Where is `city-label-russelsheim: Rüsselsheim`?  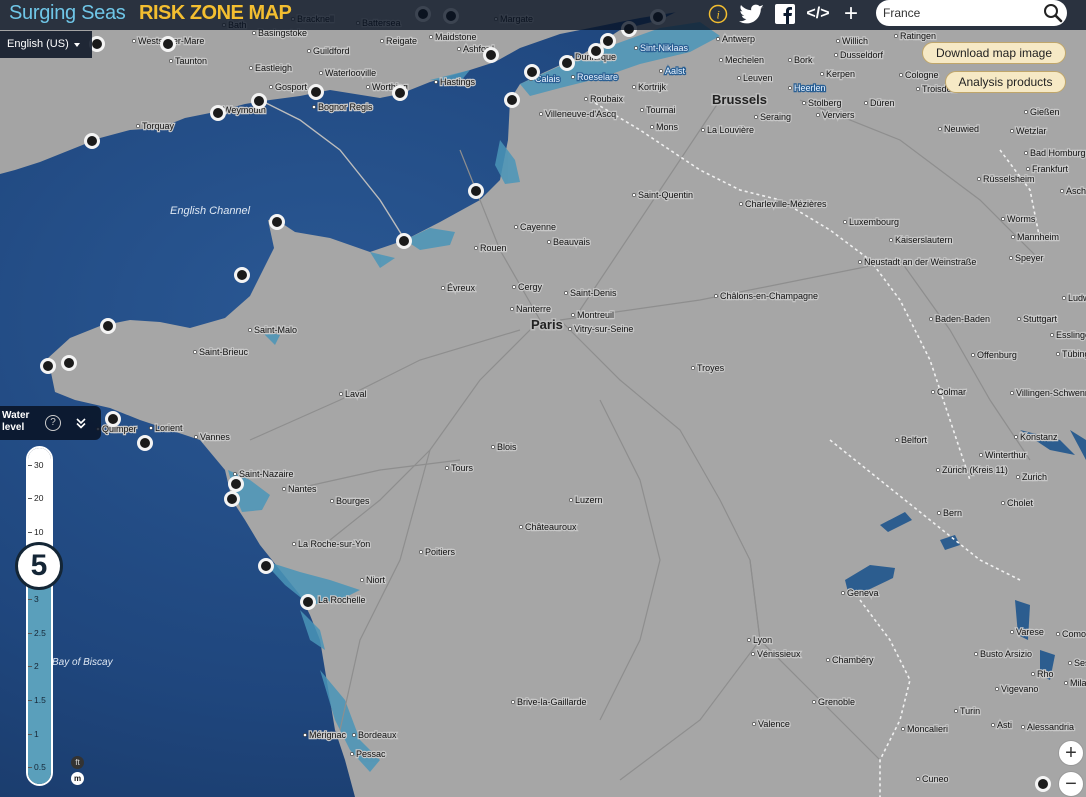 city-label-russelsheim: Rüsselsheim is located at coordinates (1009, 179).